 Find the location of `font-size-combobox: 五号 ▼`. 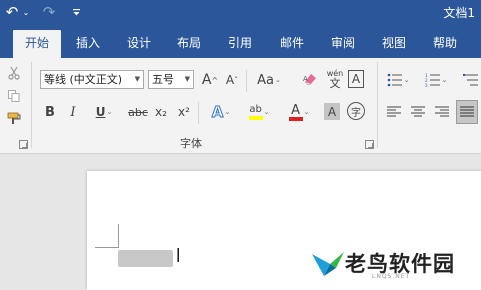

font-size-combobox: 五号 ▼ is located at coordinates (171, 79).